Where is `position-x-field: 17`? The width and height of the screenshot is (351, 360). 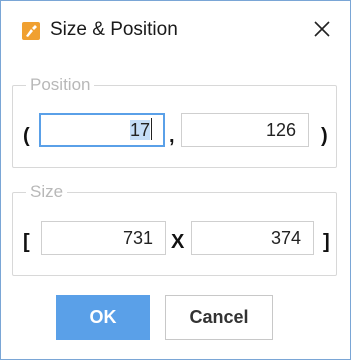
position-x-field: 17 is located at coordinates (102, 130).